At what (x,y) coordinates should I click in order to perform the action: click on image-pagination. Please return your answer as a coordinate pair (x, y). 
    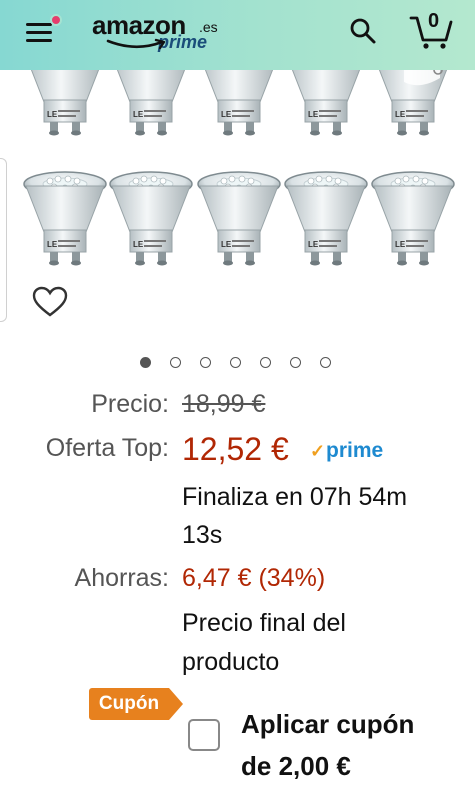
    Looking at the image, I should click on (240, 364).